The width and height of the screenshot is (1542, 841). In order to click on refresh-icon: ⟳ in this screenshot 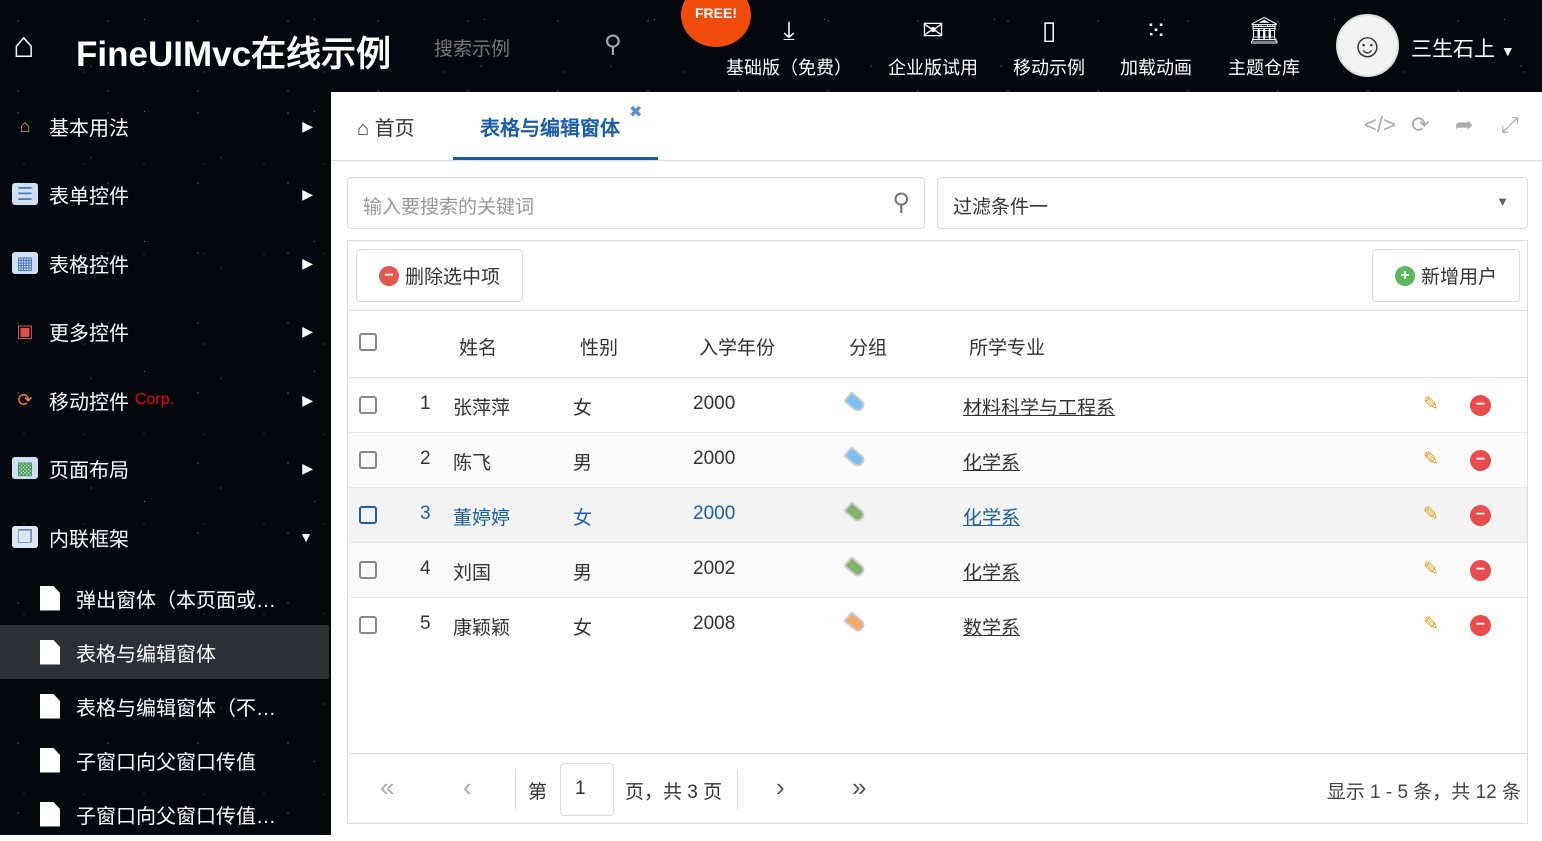, I will do `click(1420, 125)`.